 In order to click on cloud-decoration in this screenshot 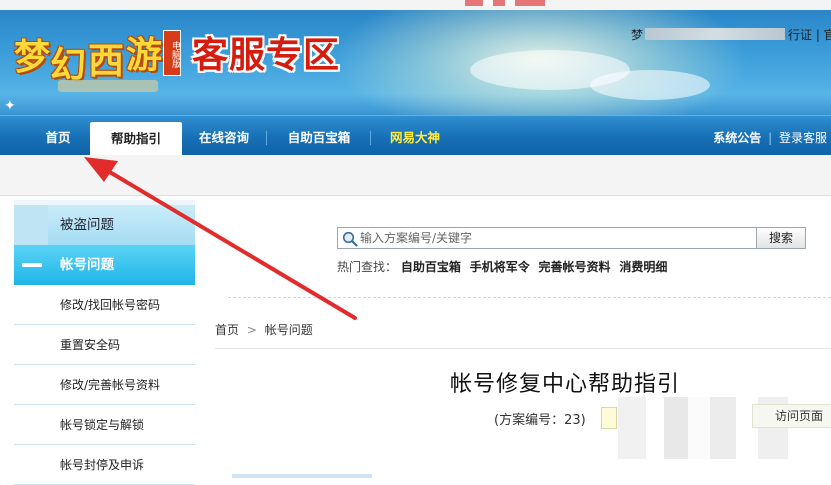, I will do `click(650, 85)`.